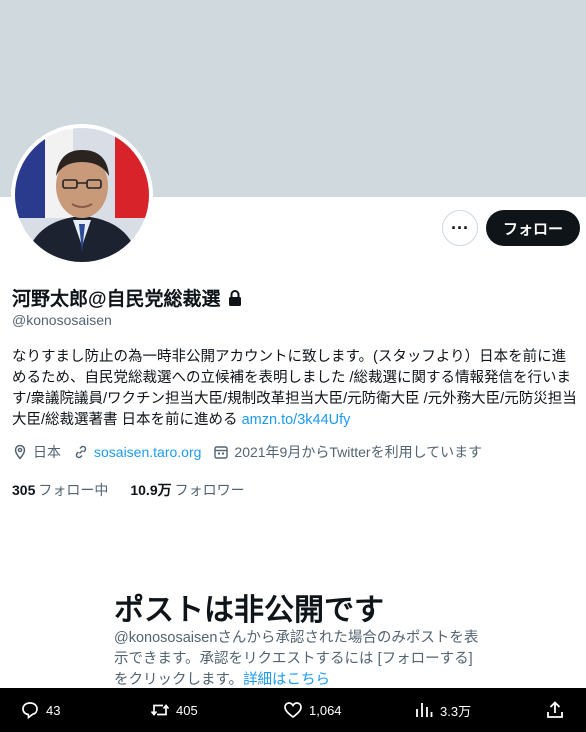 This screenshot has height=732, width=586. What do you see at coordinates (62, 320) in the screenshot?
I see `user-handle: @konososaisen` at bounding box center [62, 320].